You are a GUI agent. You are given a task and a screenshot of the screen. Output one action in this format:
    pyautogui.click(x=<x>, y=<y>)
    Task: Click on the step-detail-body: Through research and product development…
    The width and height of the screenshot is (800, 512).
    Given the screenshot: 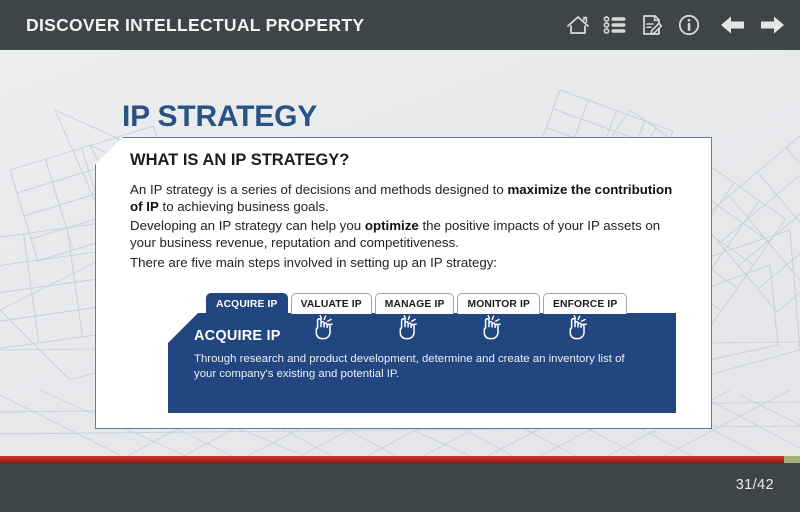 What is the action you would take?
    pyautogui.click(x=409, y=366)
    